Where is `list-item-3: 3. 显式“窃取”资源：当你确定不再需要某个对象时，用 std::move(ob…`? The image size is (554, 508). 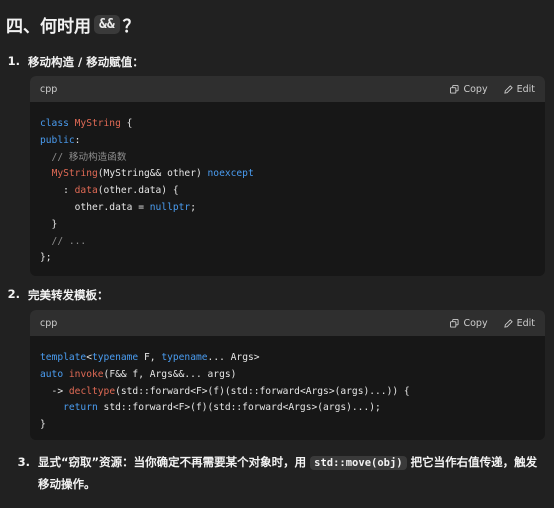 list-item-3: 3. 显式“窃取”资源：当你确定不再需要某个对象时，用 std::move(ob… is located at coordinates (275, 473).